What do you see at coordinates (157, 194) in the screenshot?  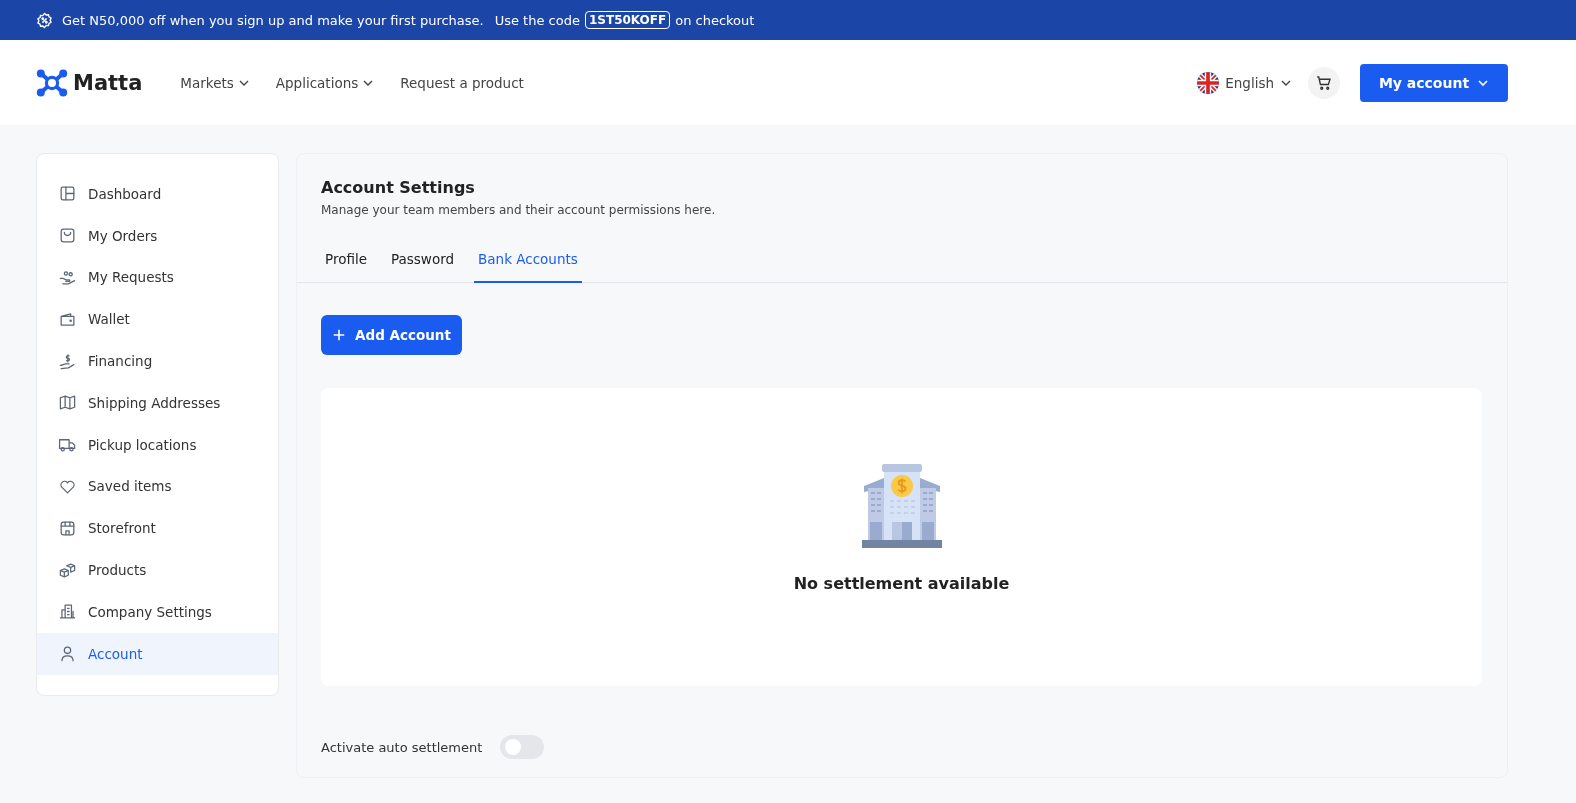 I see `sidebar-item: Dashboard` at bounding box center [157, 194].